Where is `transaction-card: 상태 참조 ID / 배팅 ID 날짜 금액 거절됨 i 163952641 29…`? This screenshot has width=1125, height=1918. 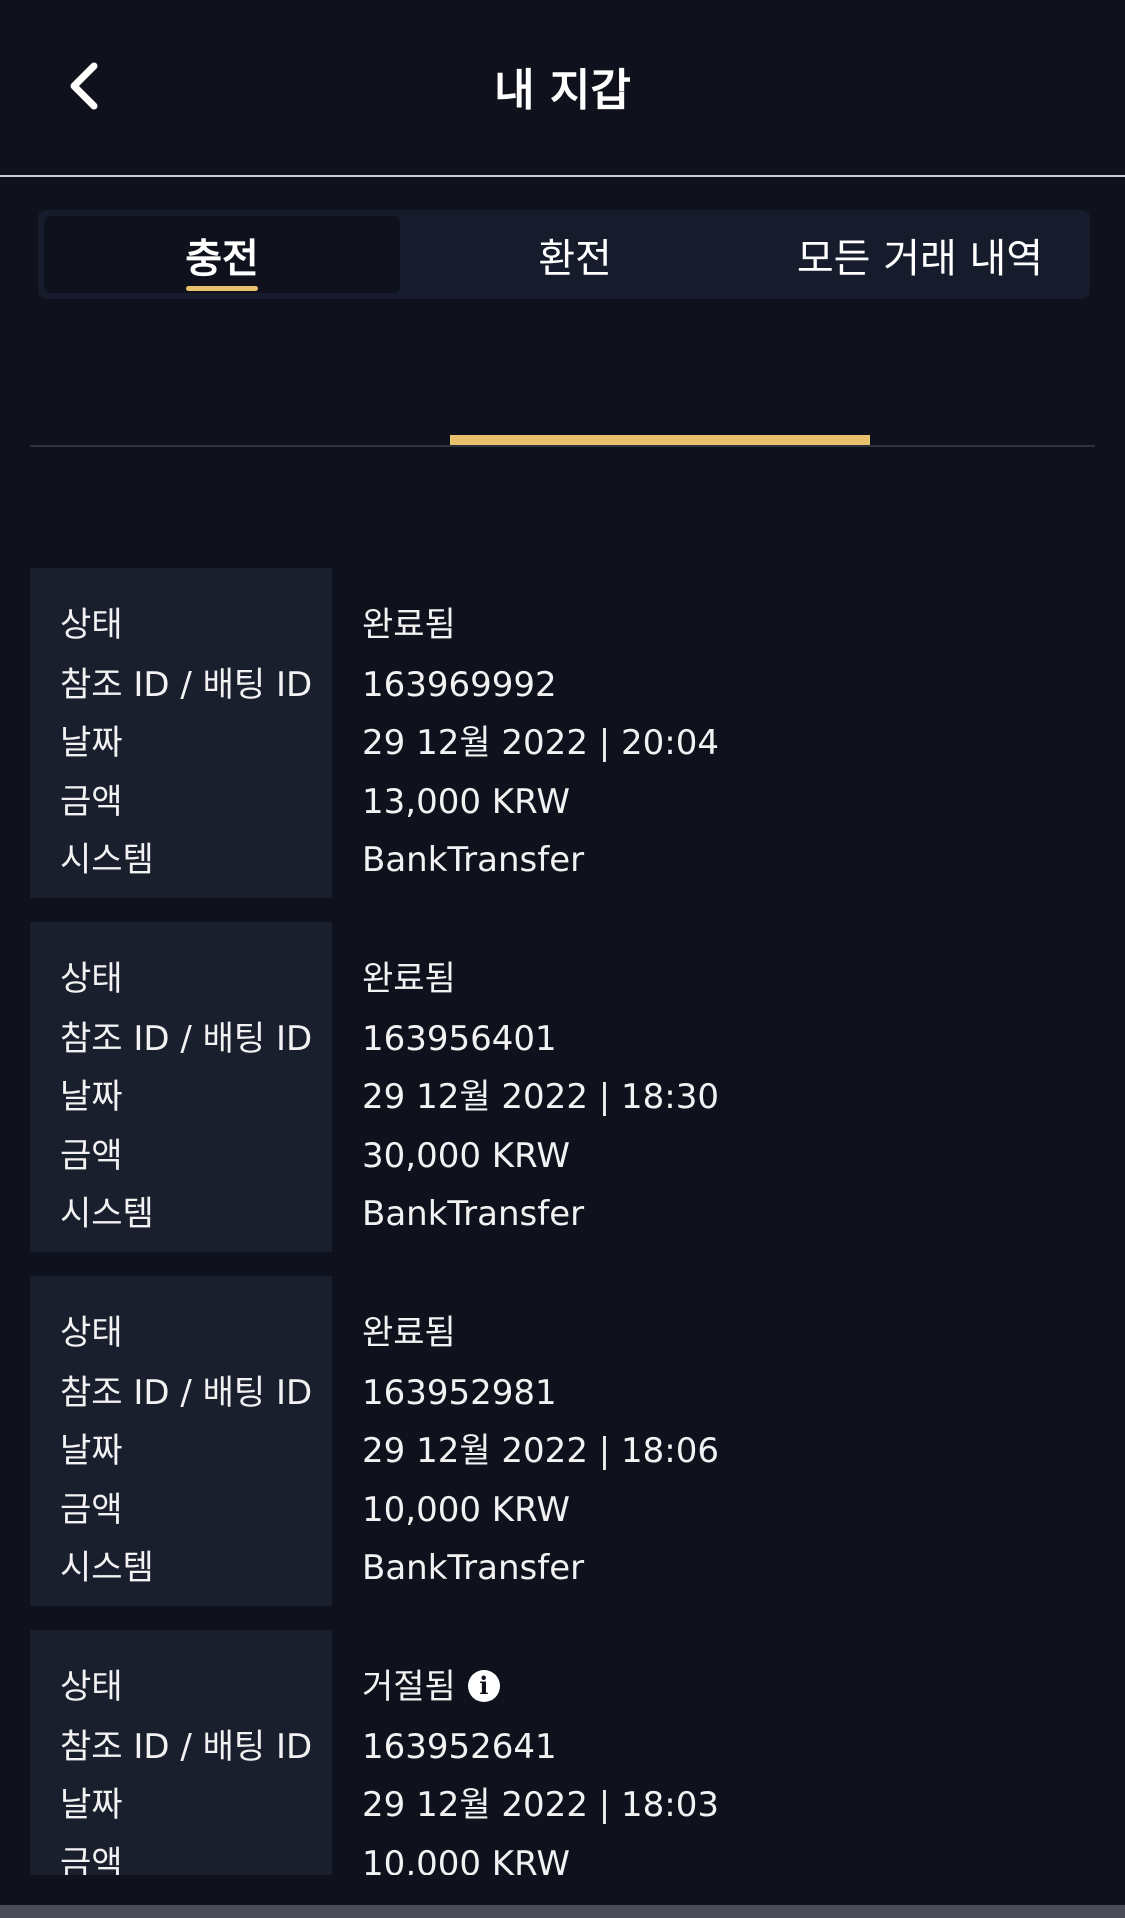
transaction-card: 상태 참조 ID / 배팅 ID 날짜 금액 거절됨 i 163952641 29… is located at coordinates (562, 1752).